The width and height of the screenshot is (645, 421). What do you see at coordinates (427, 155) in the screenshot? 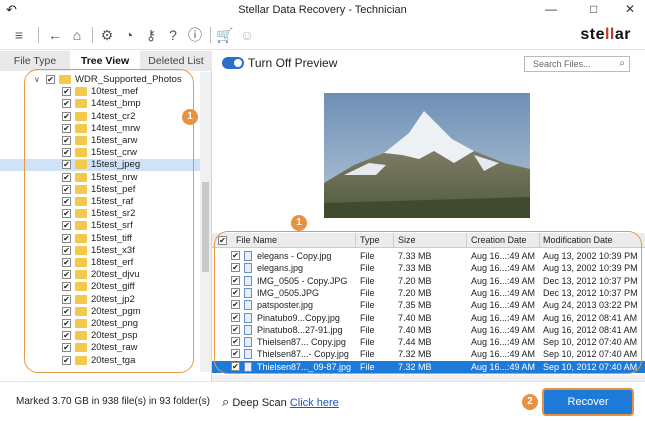
I see `photo-preview` at bounding box center [427, 155].